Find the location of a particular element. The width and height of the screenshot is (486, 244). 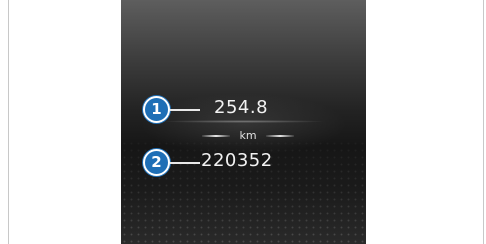

unit-row: km is located at coordinates (248, 136).